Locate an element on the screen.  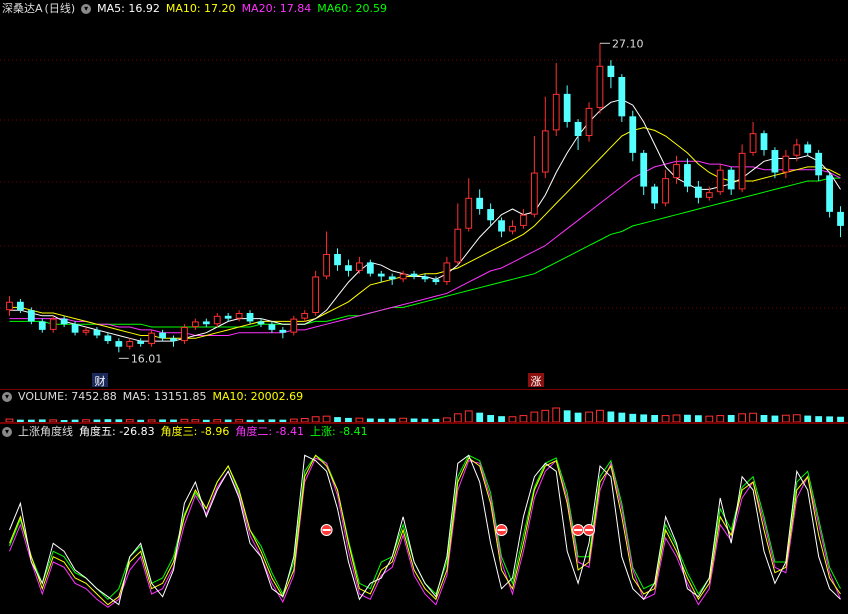
volume-chart is located at coordinates (424, 414).